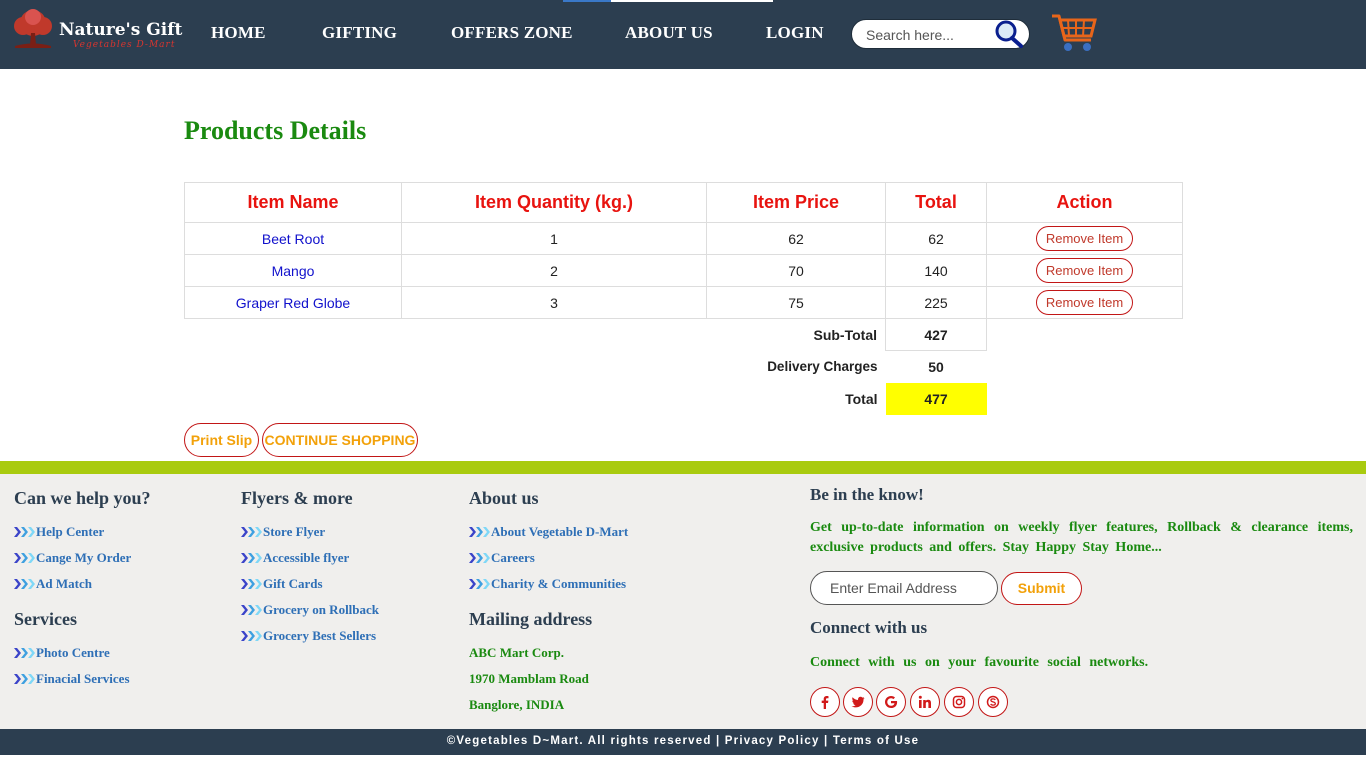  What do you see at coordinates (529, 678) in the screenshot?
I see `address-line: 1970 Mamblam Road` at bounding box center [529, 678].